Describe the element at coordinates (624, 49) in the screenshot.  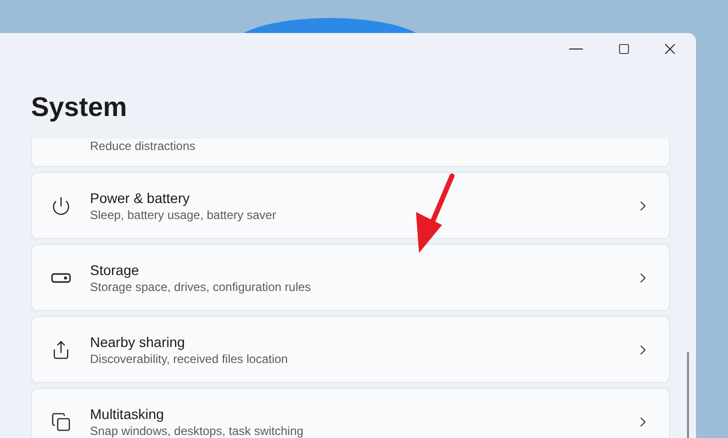
I see `maximize-icon` at that location.